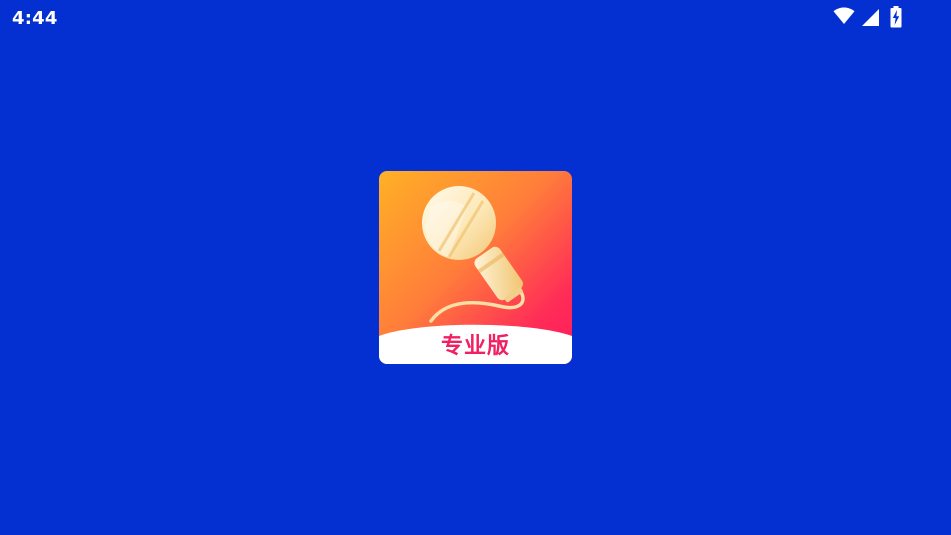 The height and width of the screenshot is (535, 951). I want to click on app-logo: 专业版, so click(475, 267).